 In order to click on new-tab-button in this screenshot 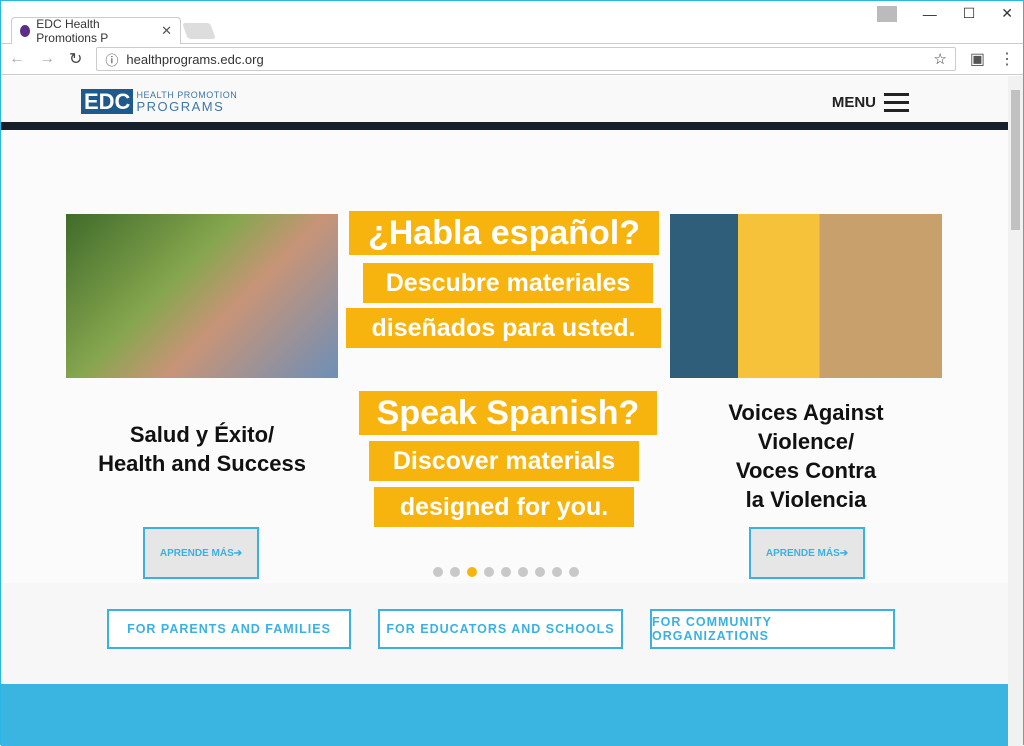, I will do `click(199, 31)`.